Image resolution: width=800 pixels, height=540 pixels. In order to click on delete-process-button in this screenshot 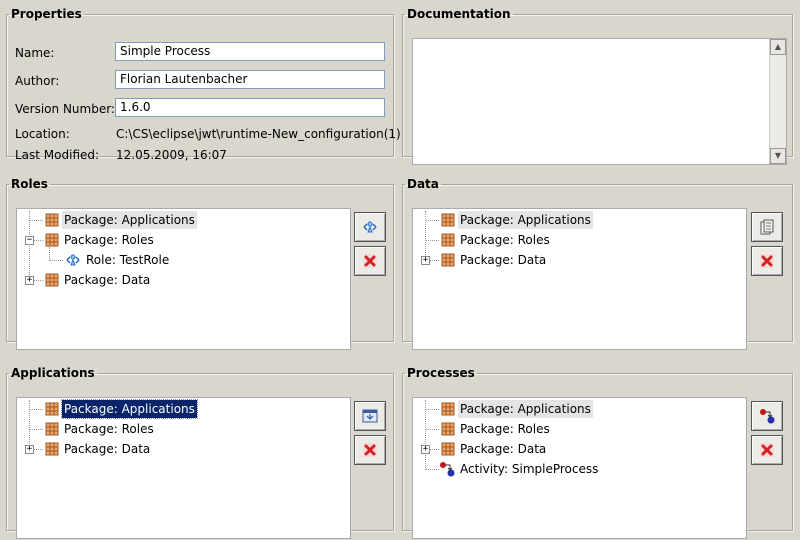, I will do `click(767, 450)`.